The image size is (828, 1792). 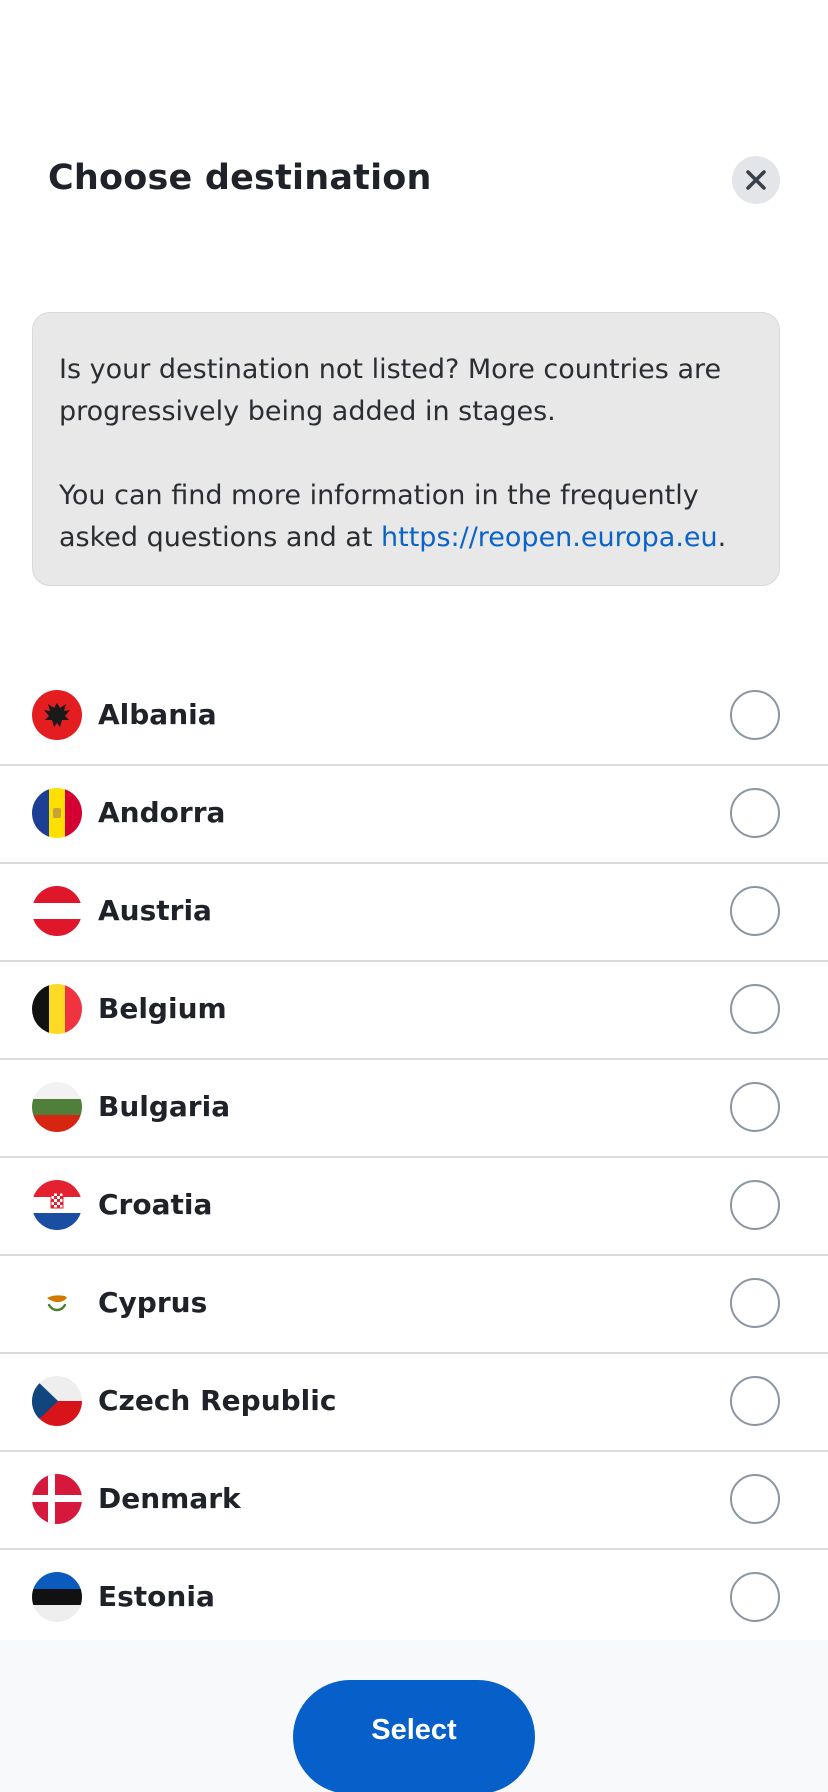 I want to click on country-row-denmark: Denmark, so click(x=414, y=1501).